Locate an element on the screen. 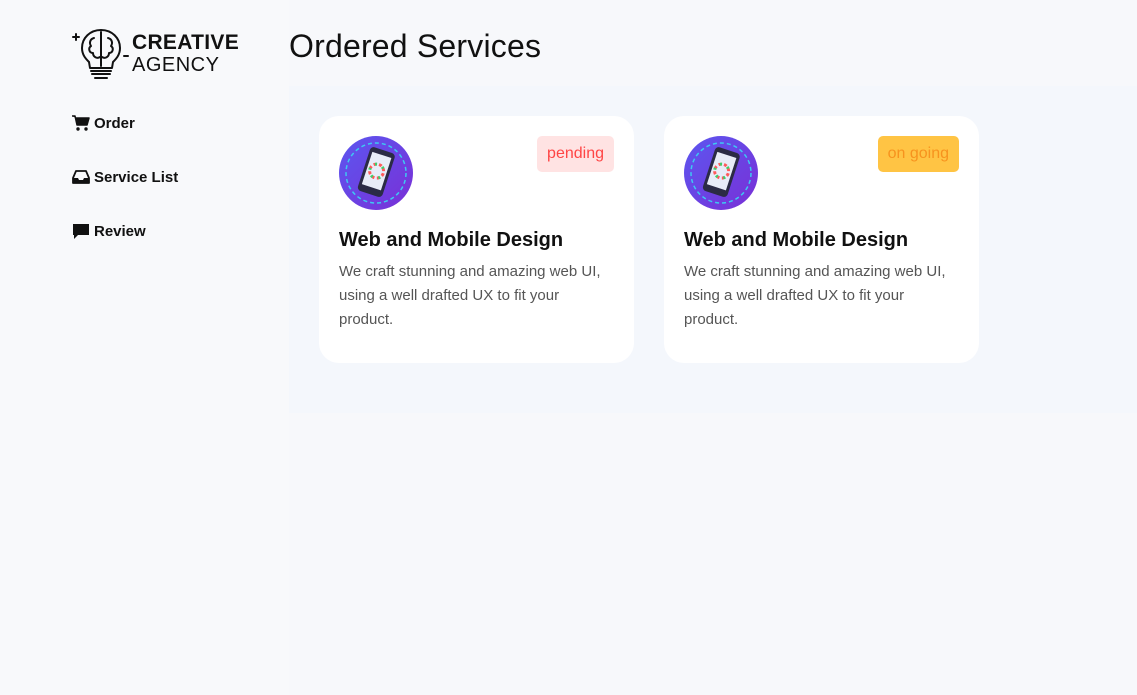 The height and width of the screenshot is (695, 1137). brand-name: CREATIVE is located at coordinates (186, 42).